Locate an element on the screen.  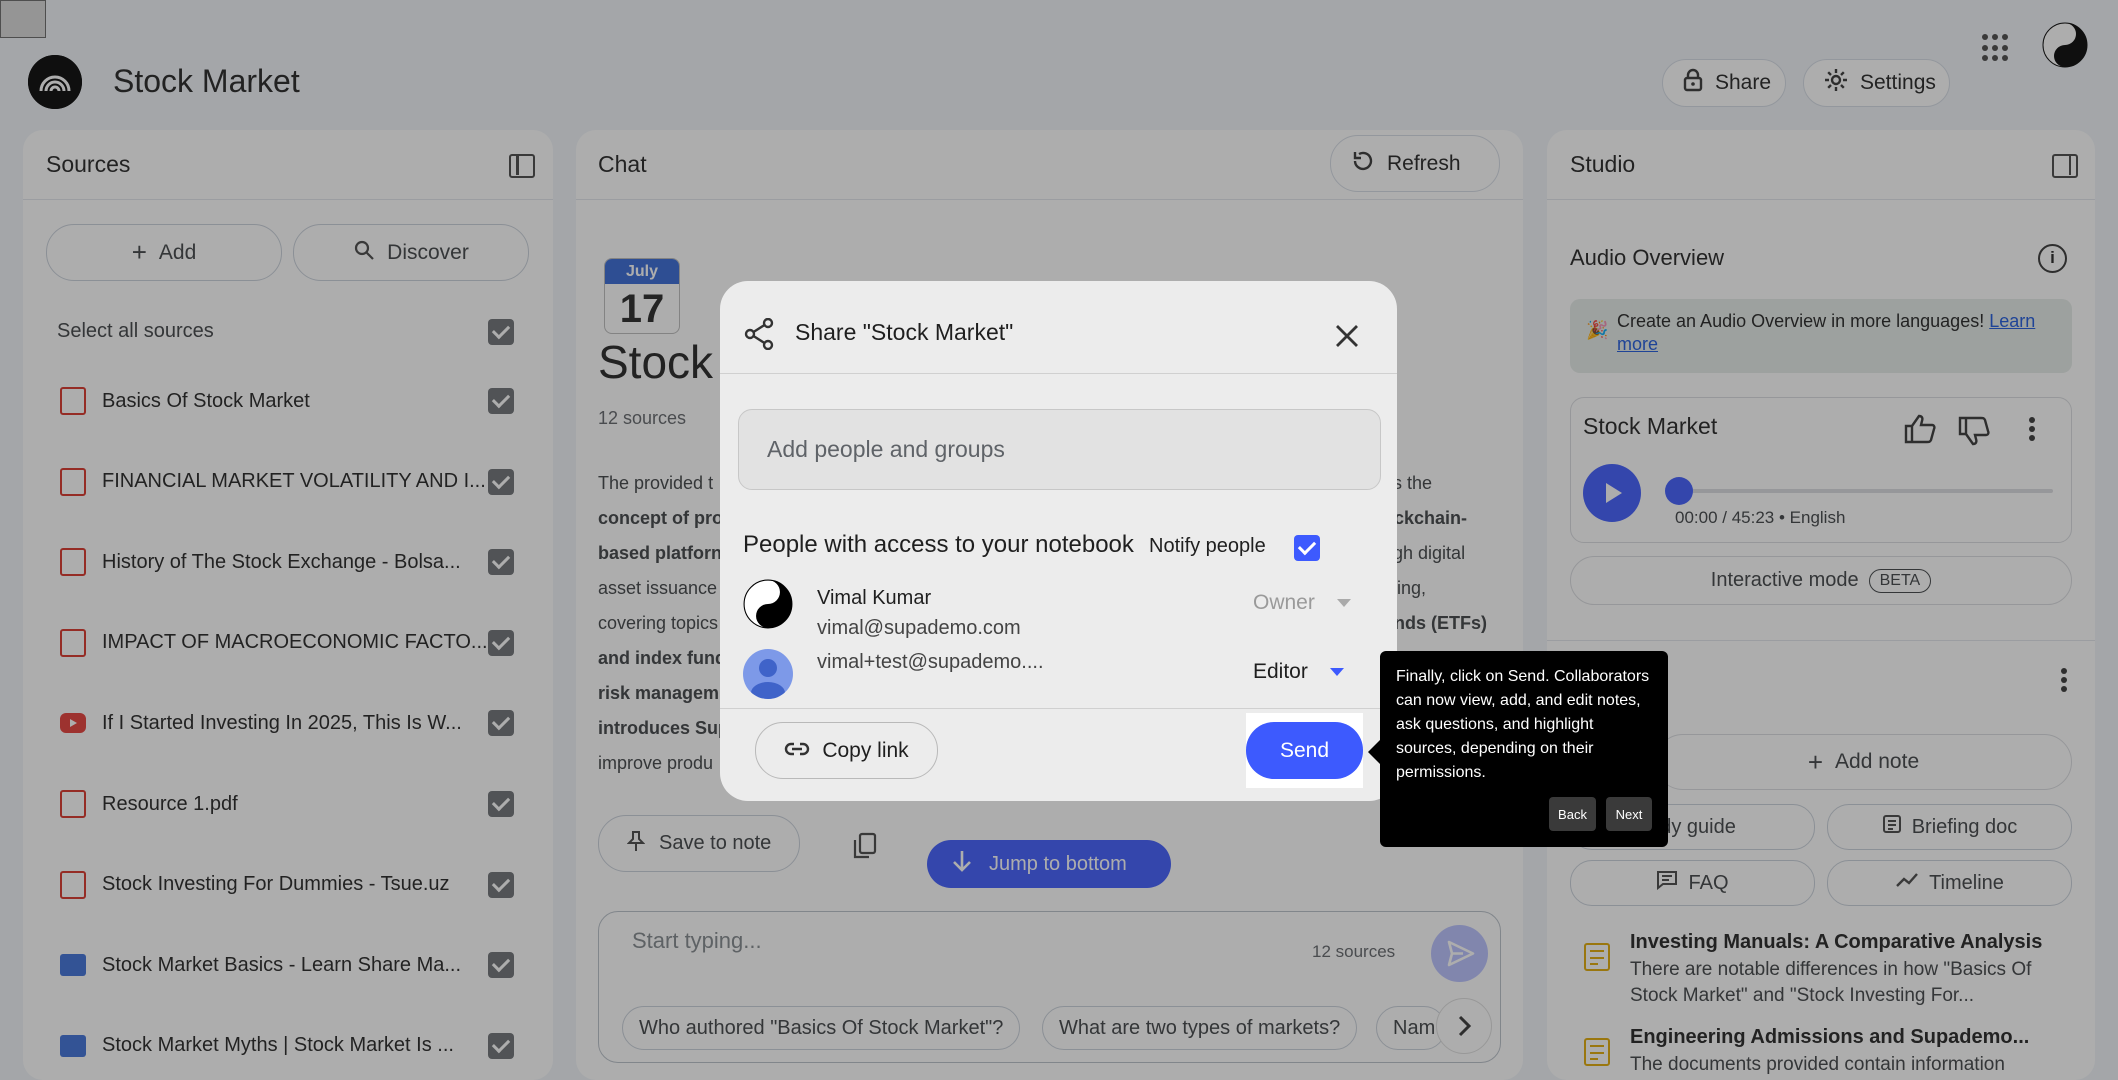
chevron-down-icon is located at coordinates (1343, 603).